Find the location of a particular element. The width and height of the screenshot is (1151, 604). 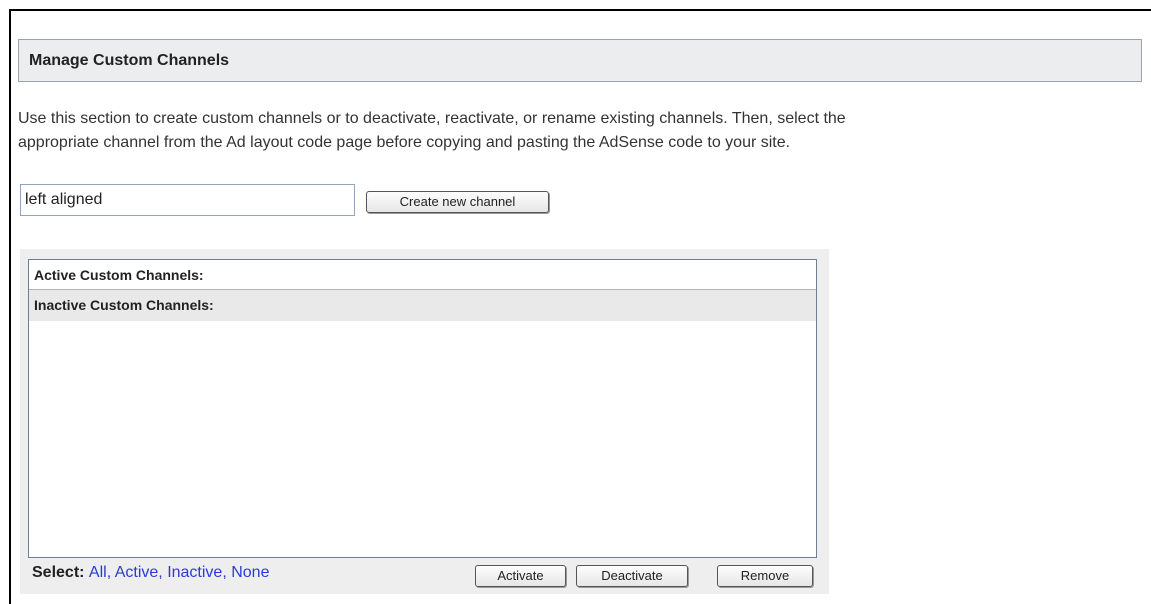

section-header: Manage Custom Channels is located at coordinates (580, 60).